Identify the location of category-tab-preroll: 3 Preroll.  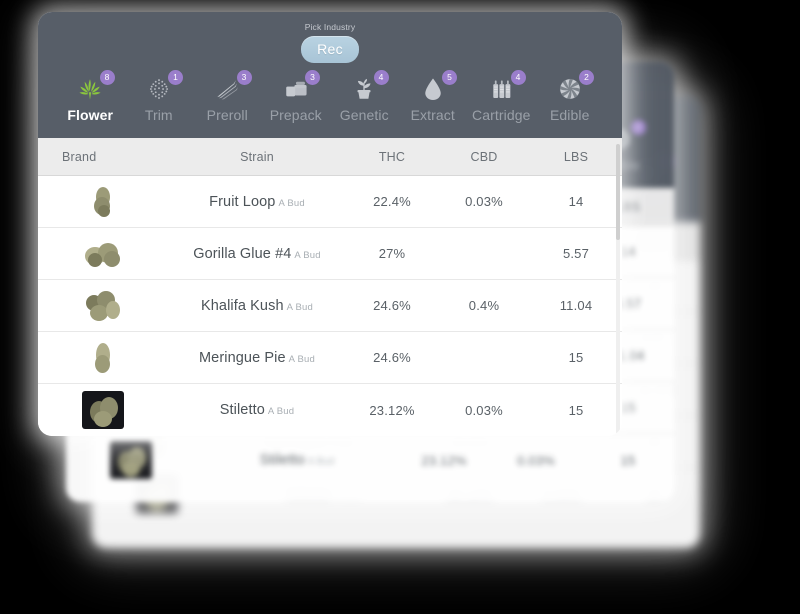
(227, 96).